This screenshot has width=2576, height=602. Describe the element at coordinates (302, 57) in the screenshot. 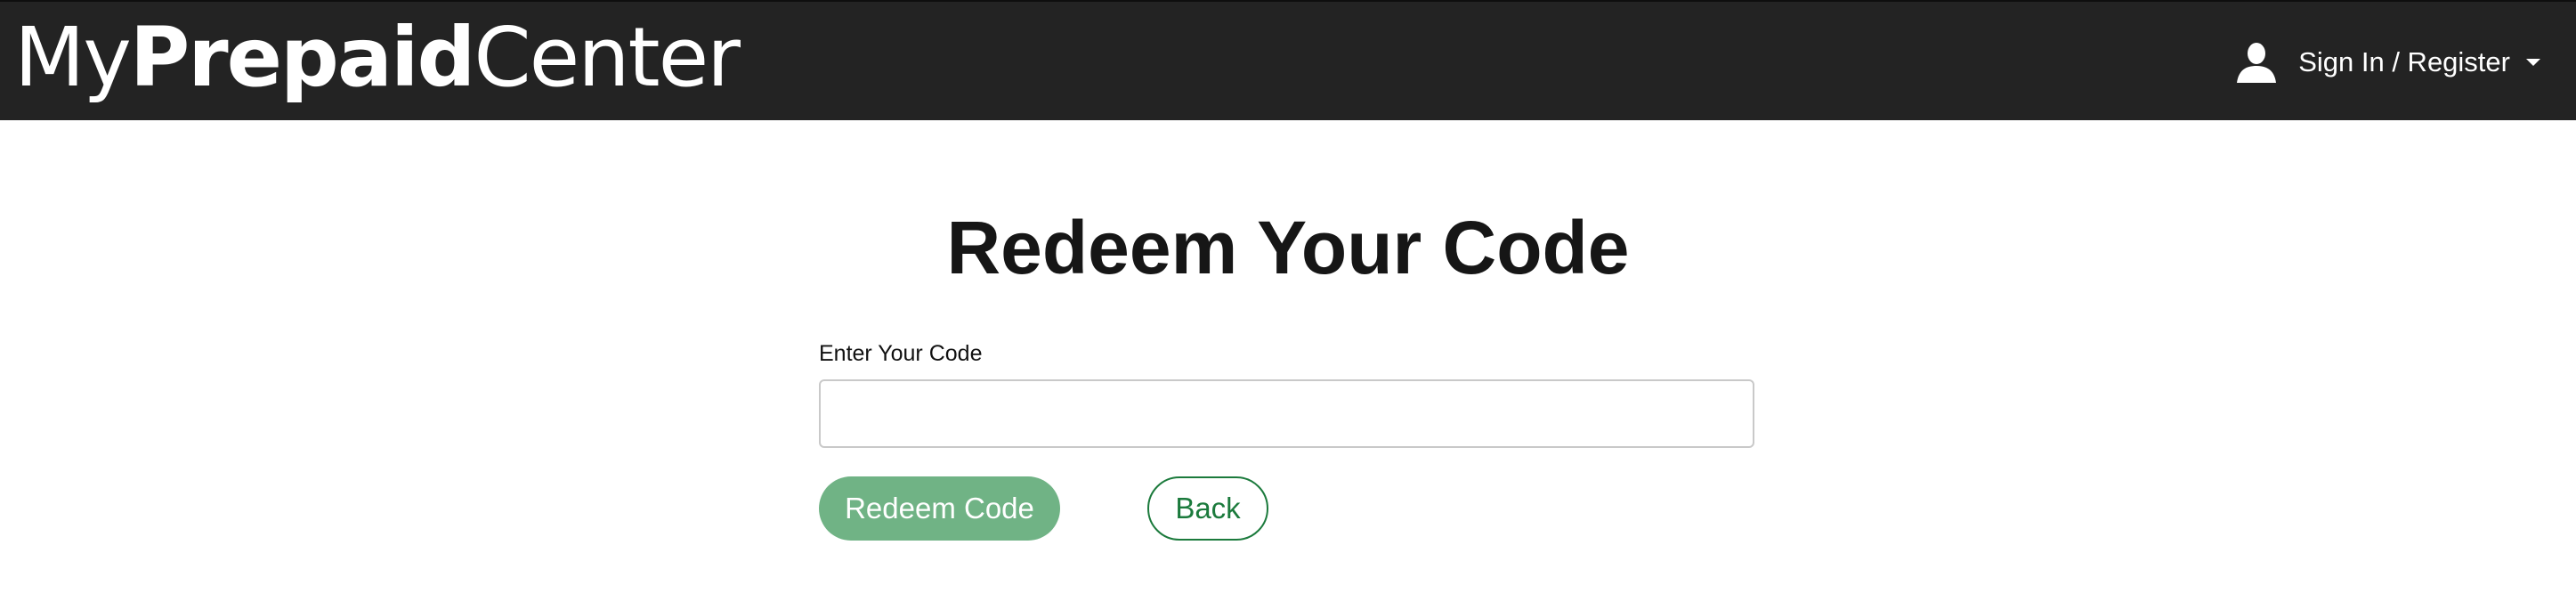

I see `logo-text-prepaid: Prepaid` at that location.